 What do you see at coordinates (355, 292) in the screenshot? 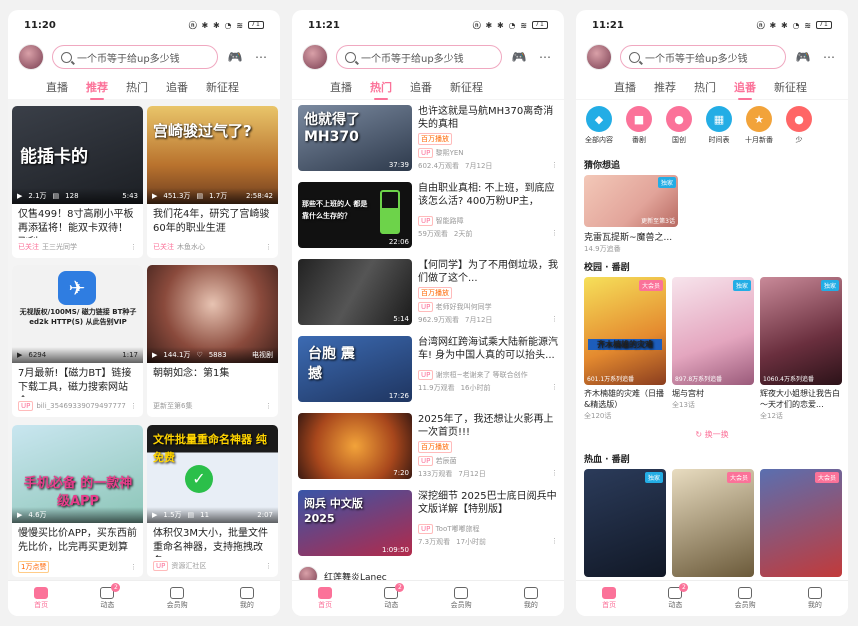
I see `video-thumbnail: 5:14` at bounding box center [355, 292].